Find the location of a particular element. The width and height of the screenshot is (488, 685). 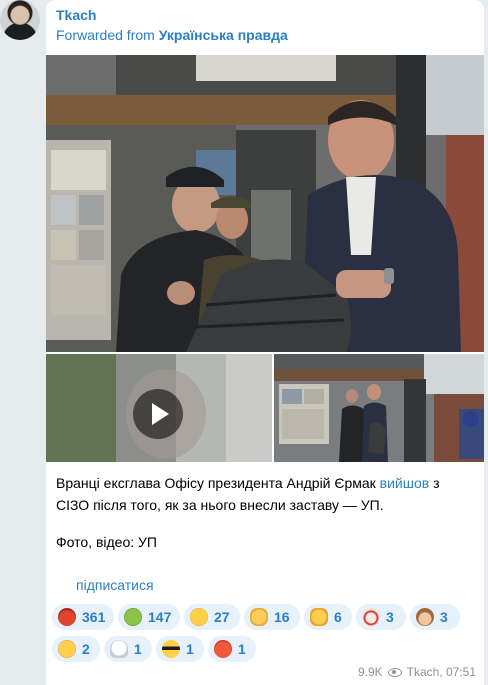

reaction-angry-face: 361 is located at coordinates (83, 617).